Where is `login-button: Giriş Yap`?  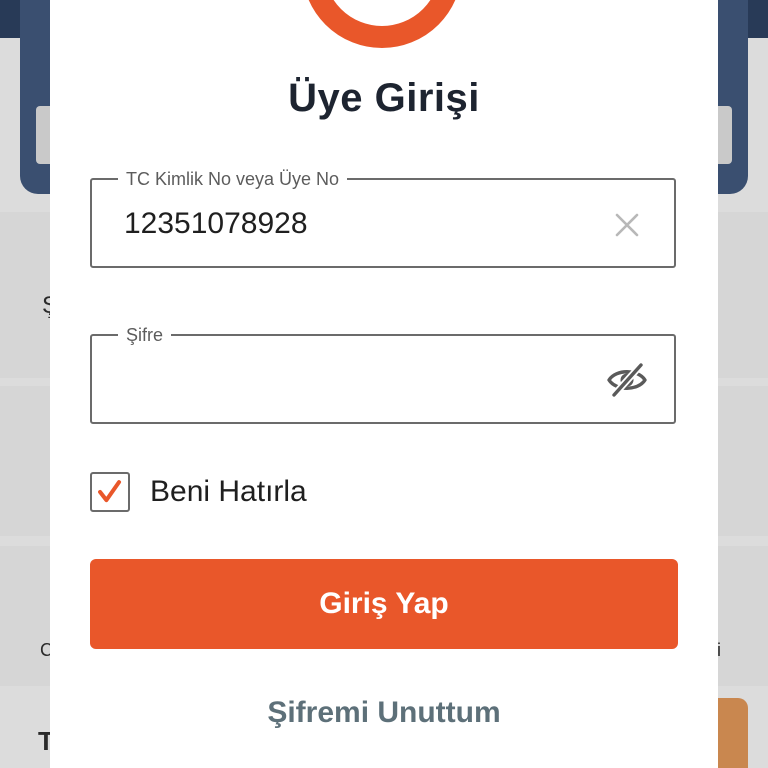 login-button: Giriş Yap is located at coordinates (384, 604).